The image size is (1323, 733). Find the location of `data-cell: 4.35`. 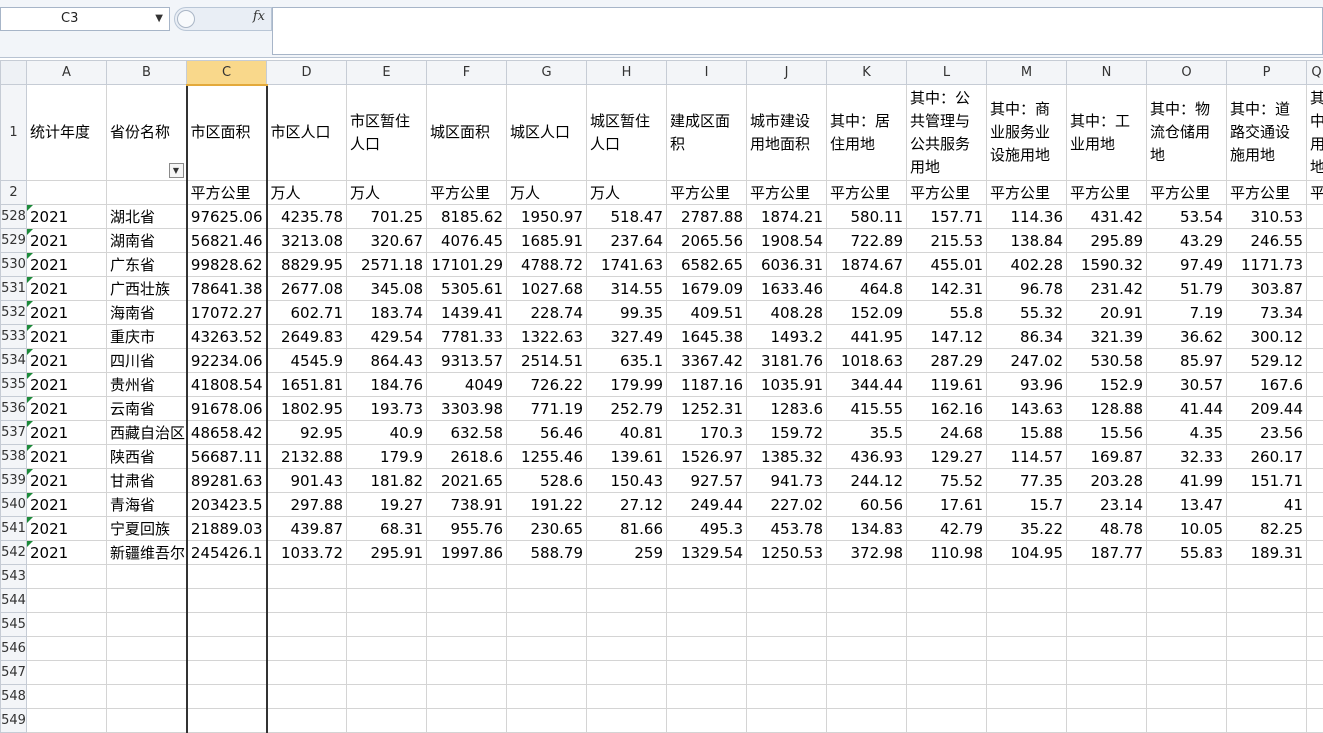

data-cell: 4.35 is located at coordinates (1187, 433).